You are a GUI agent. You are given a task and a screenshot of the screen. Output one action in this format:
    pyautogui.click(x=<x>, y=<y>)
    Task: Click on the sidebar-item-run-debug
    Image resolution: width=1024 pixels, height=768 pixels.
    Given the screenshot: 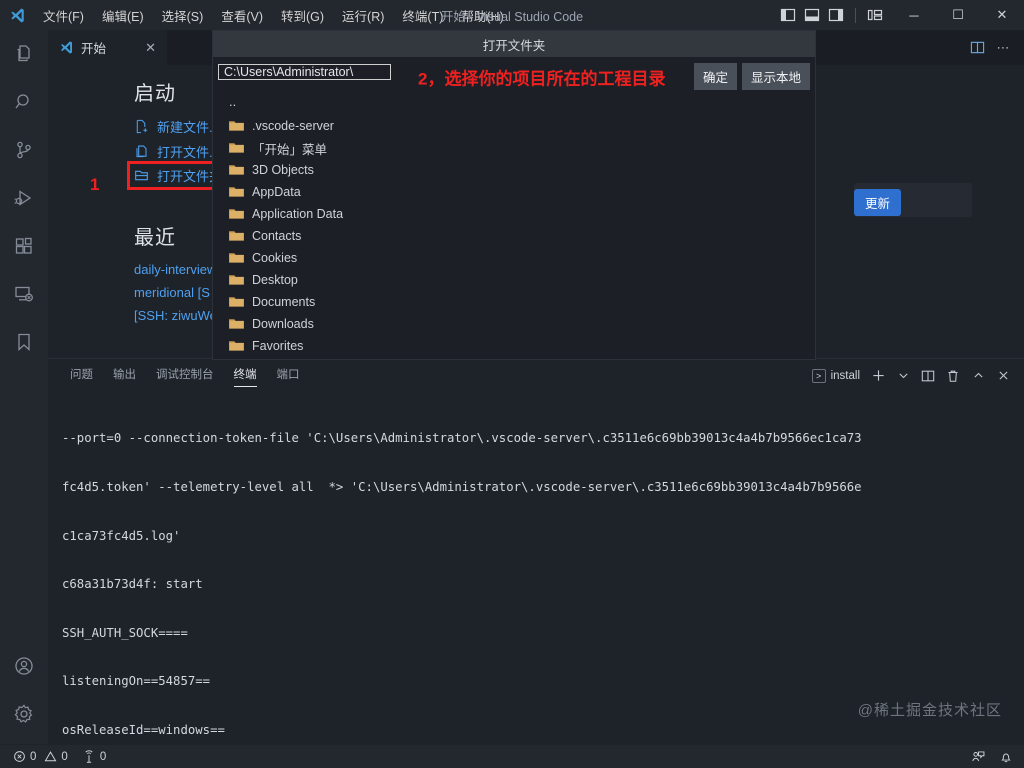 What is the action you would take?
    pyautogui.click(x=24, y=198)
    